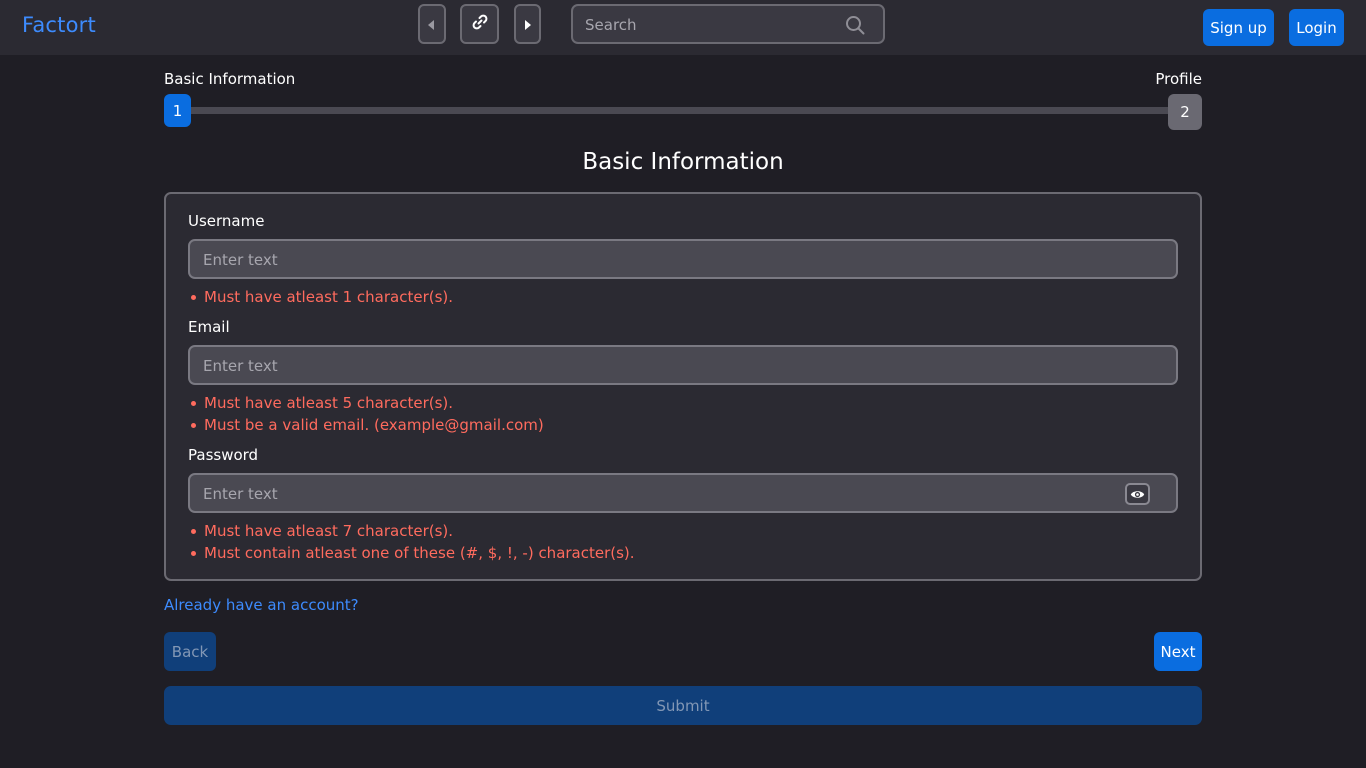  I want to click on navbar: Factort Sign up Login, so click(683, 27).